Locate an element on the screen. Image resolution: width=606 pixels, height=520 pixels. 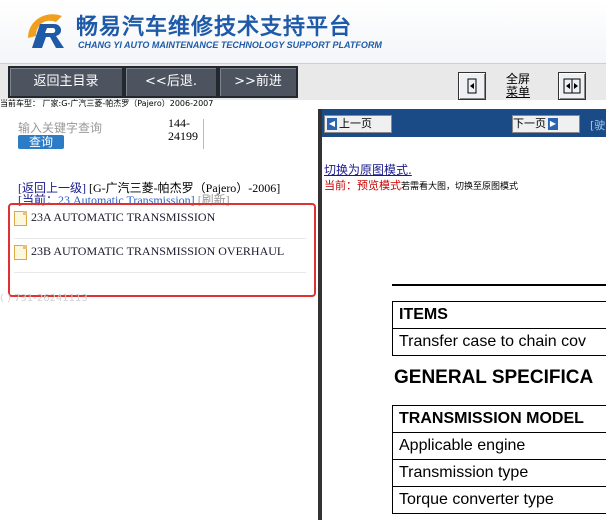
code-divider is located at coordinates (203, 134).